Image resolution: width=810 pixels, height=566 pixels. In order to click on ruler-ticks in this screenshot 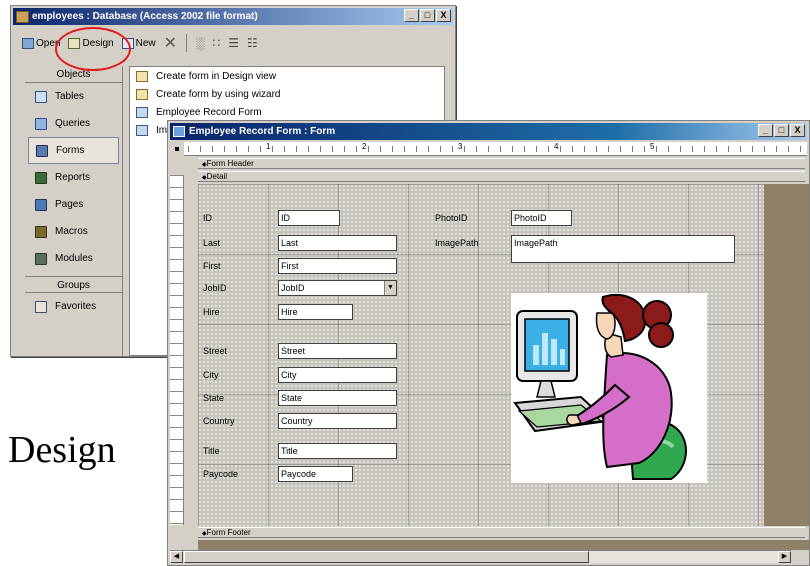, I will do `click(497, 149)`.